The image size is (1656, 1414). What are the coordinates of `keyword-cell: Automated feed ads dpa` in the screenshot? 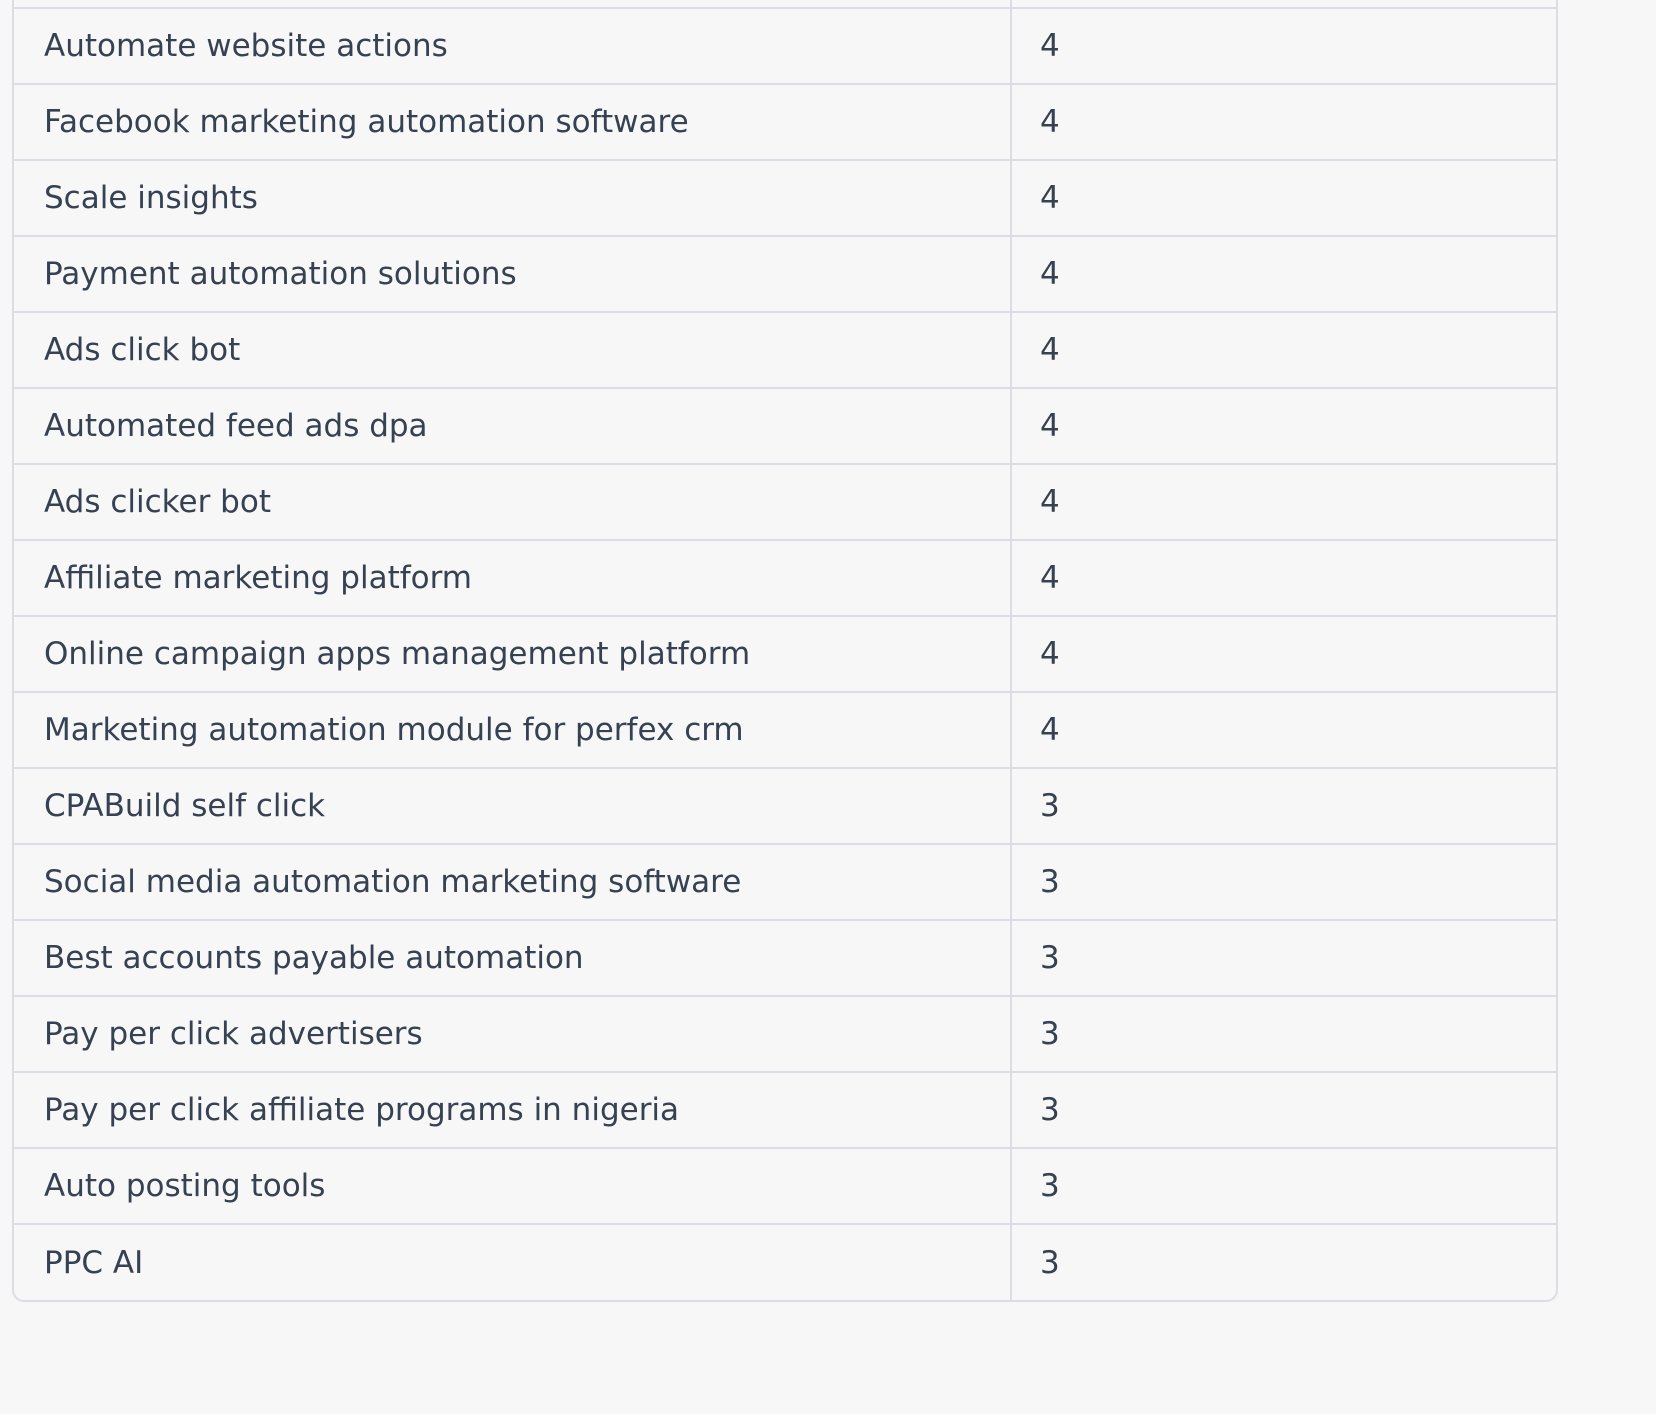 It's located at (513, 426).